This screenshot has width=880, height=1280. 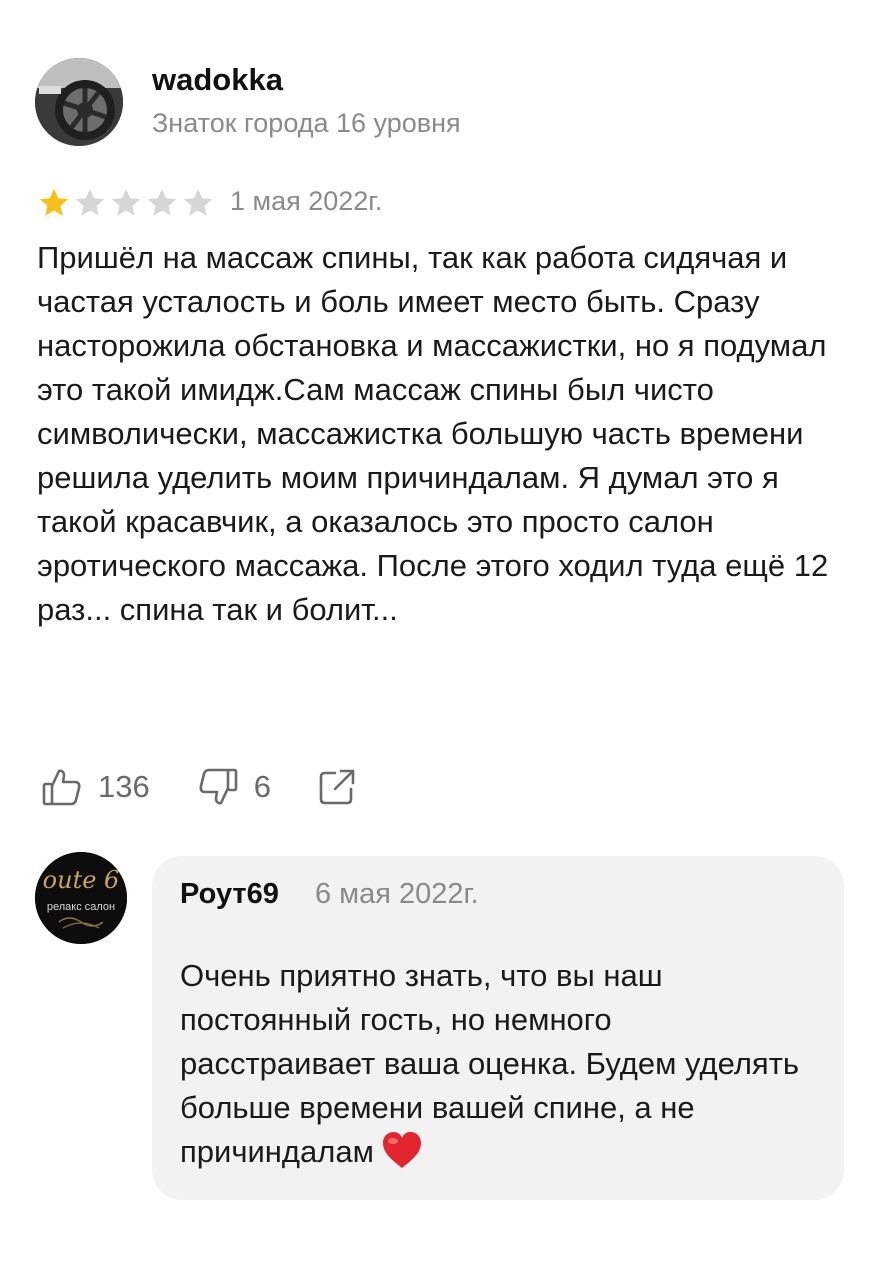 What do you see at coordinates (95, 787) in the screenshot?
I see `like-button: 136` at bounding box center [95, 787].